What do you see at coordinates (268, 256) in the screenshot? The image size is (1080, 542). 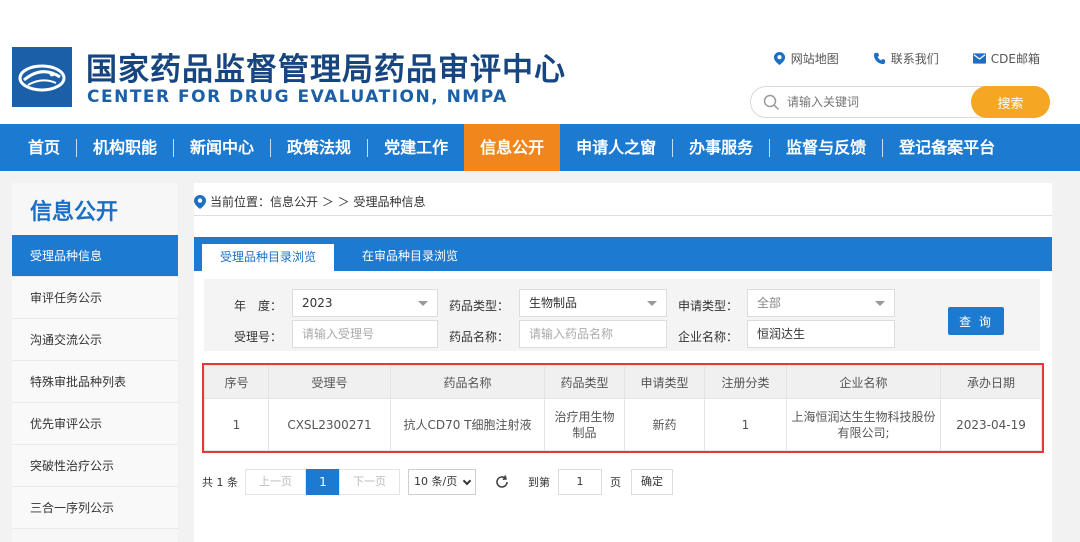 I see `tab-accepted-catalog: 受理品种目录浏览` at bounding box center [268, 256].